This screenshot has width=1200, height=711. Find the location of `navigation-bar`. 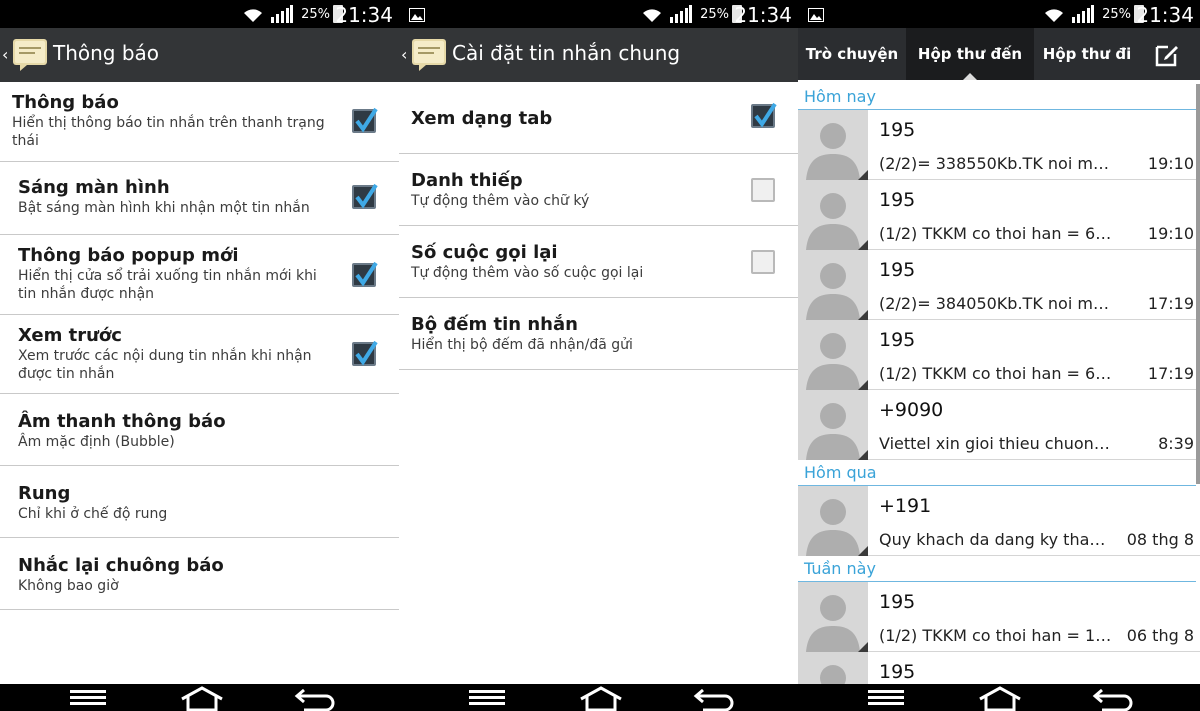

navigation-bar is located at coordinates (999, 697).